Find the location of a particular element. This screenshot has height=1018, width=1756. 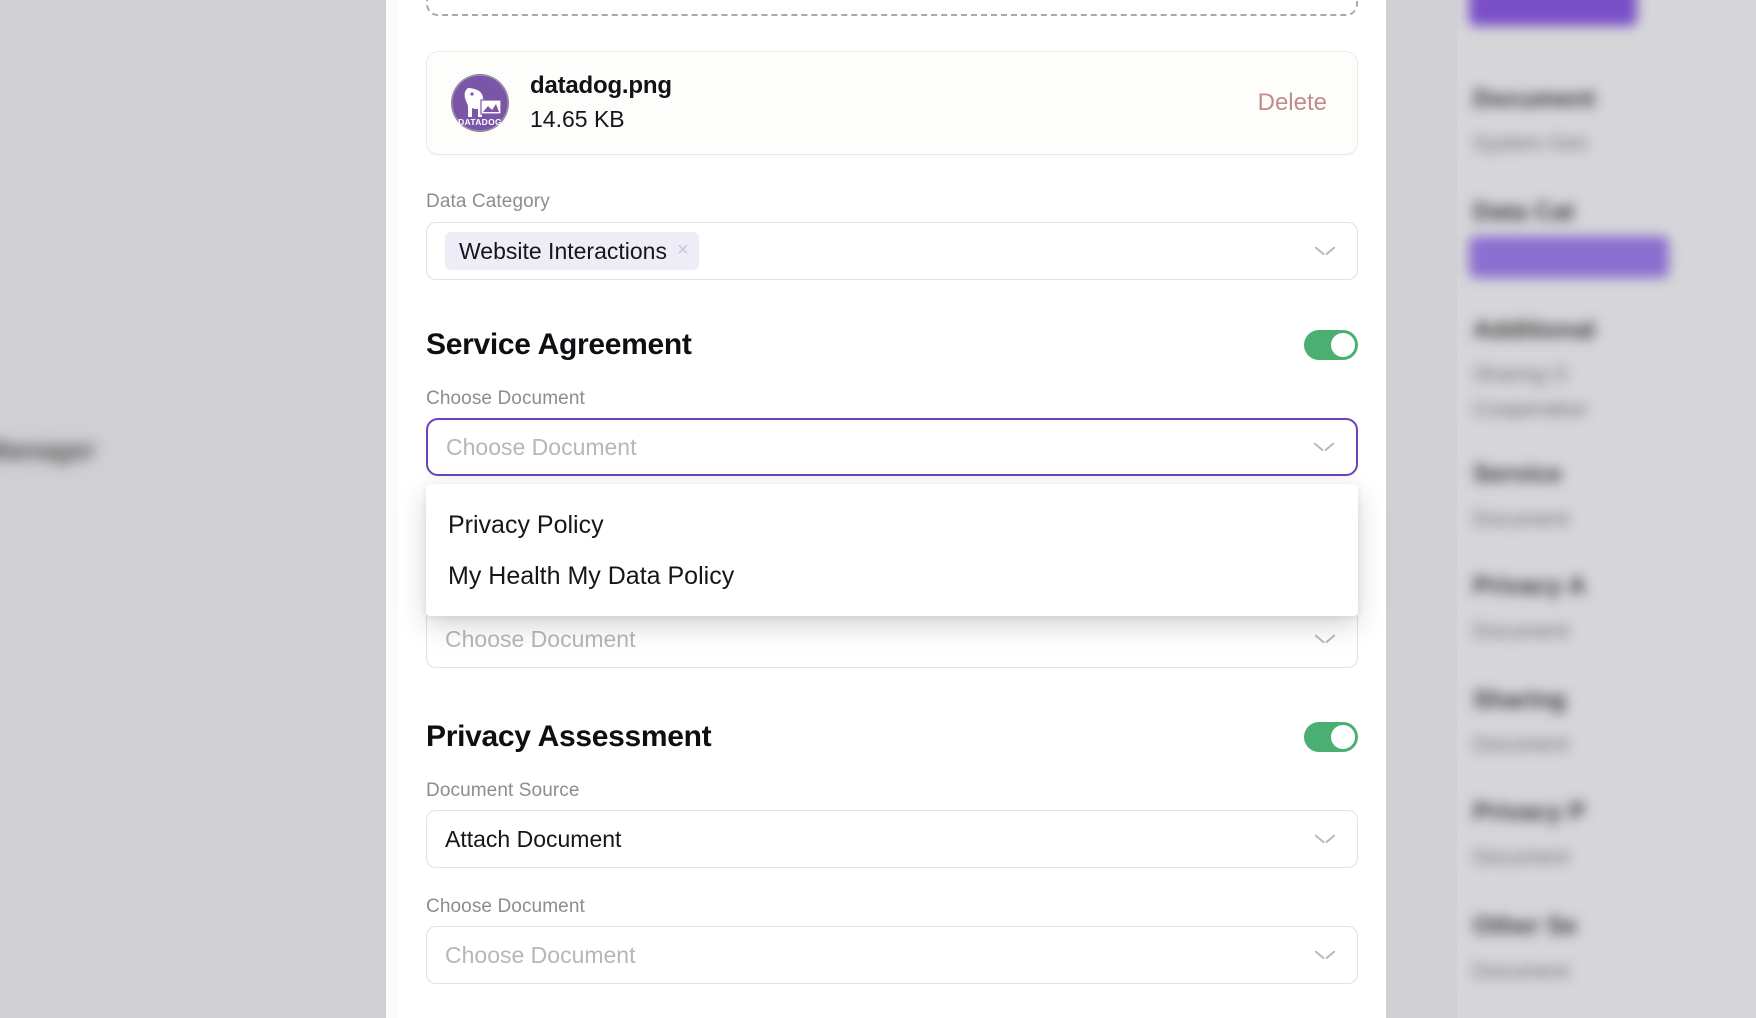

blurred-title-1: Data Cat is located at coordinates (1524, 212).